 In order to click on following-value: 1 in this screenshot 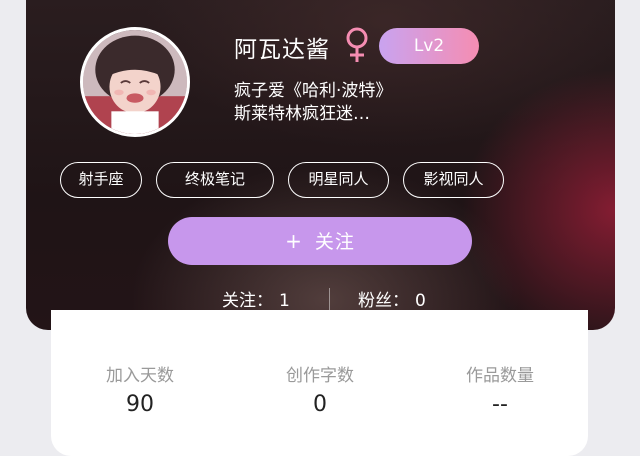, I will do `click(284, 301)`.